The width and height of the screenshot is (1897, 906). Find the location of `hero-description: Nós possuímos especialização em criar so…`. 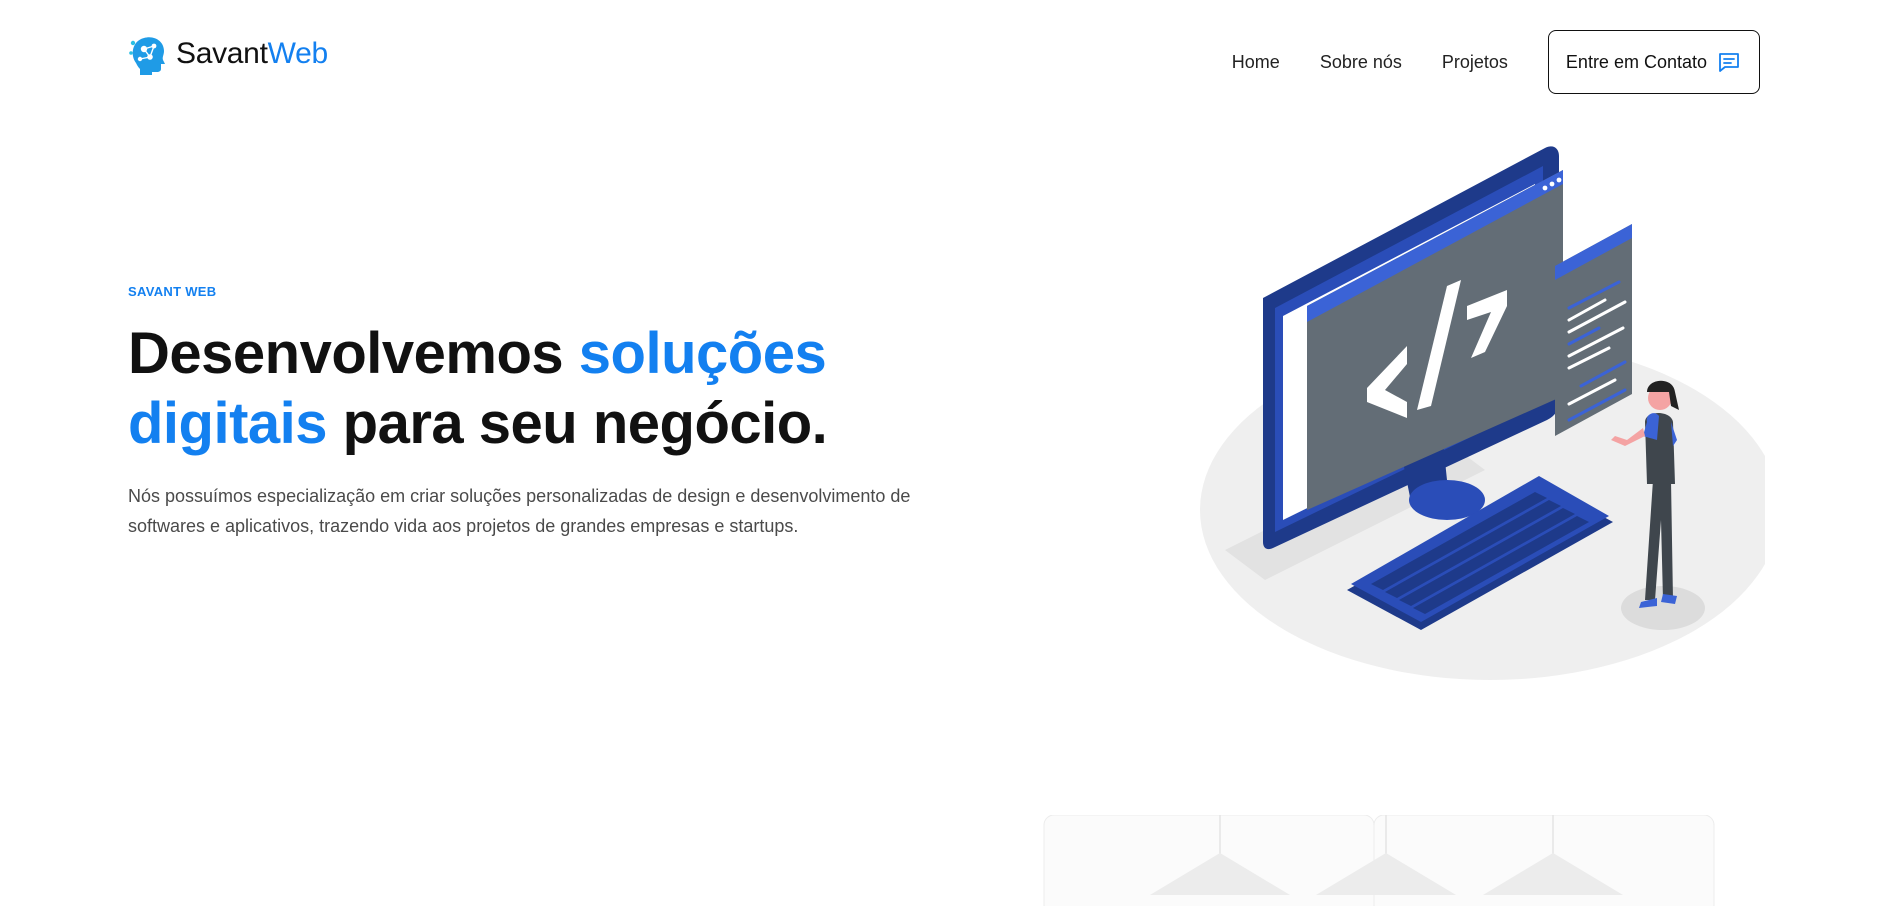

hero-description: Nós possuímos especialização em criar so… is located at coordinates (519, 511).